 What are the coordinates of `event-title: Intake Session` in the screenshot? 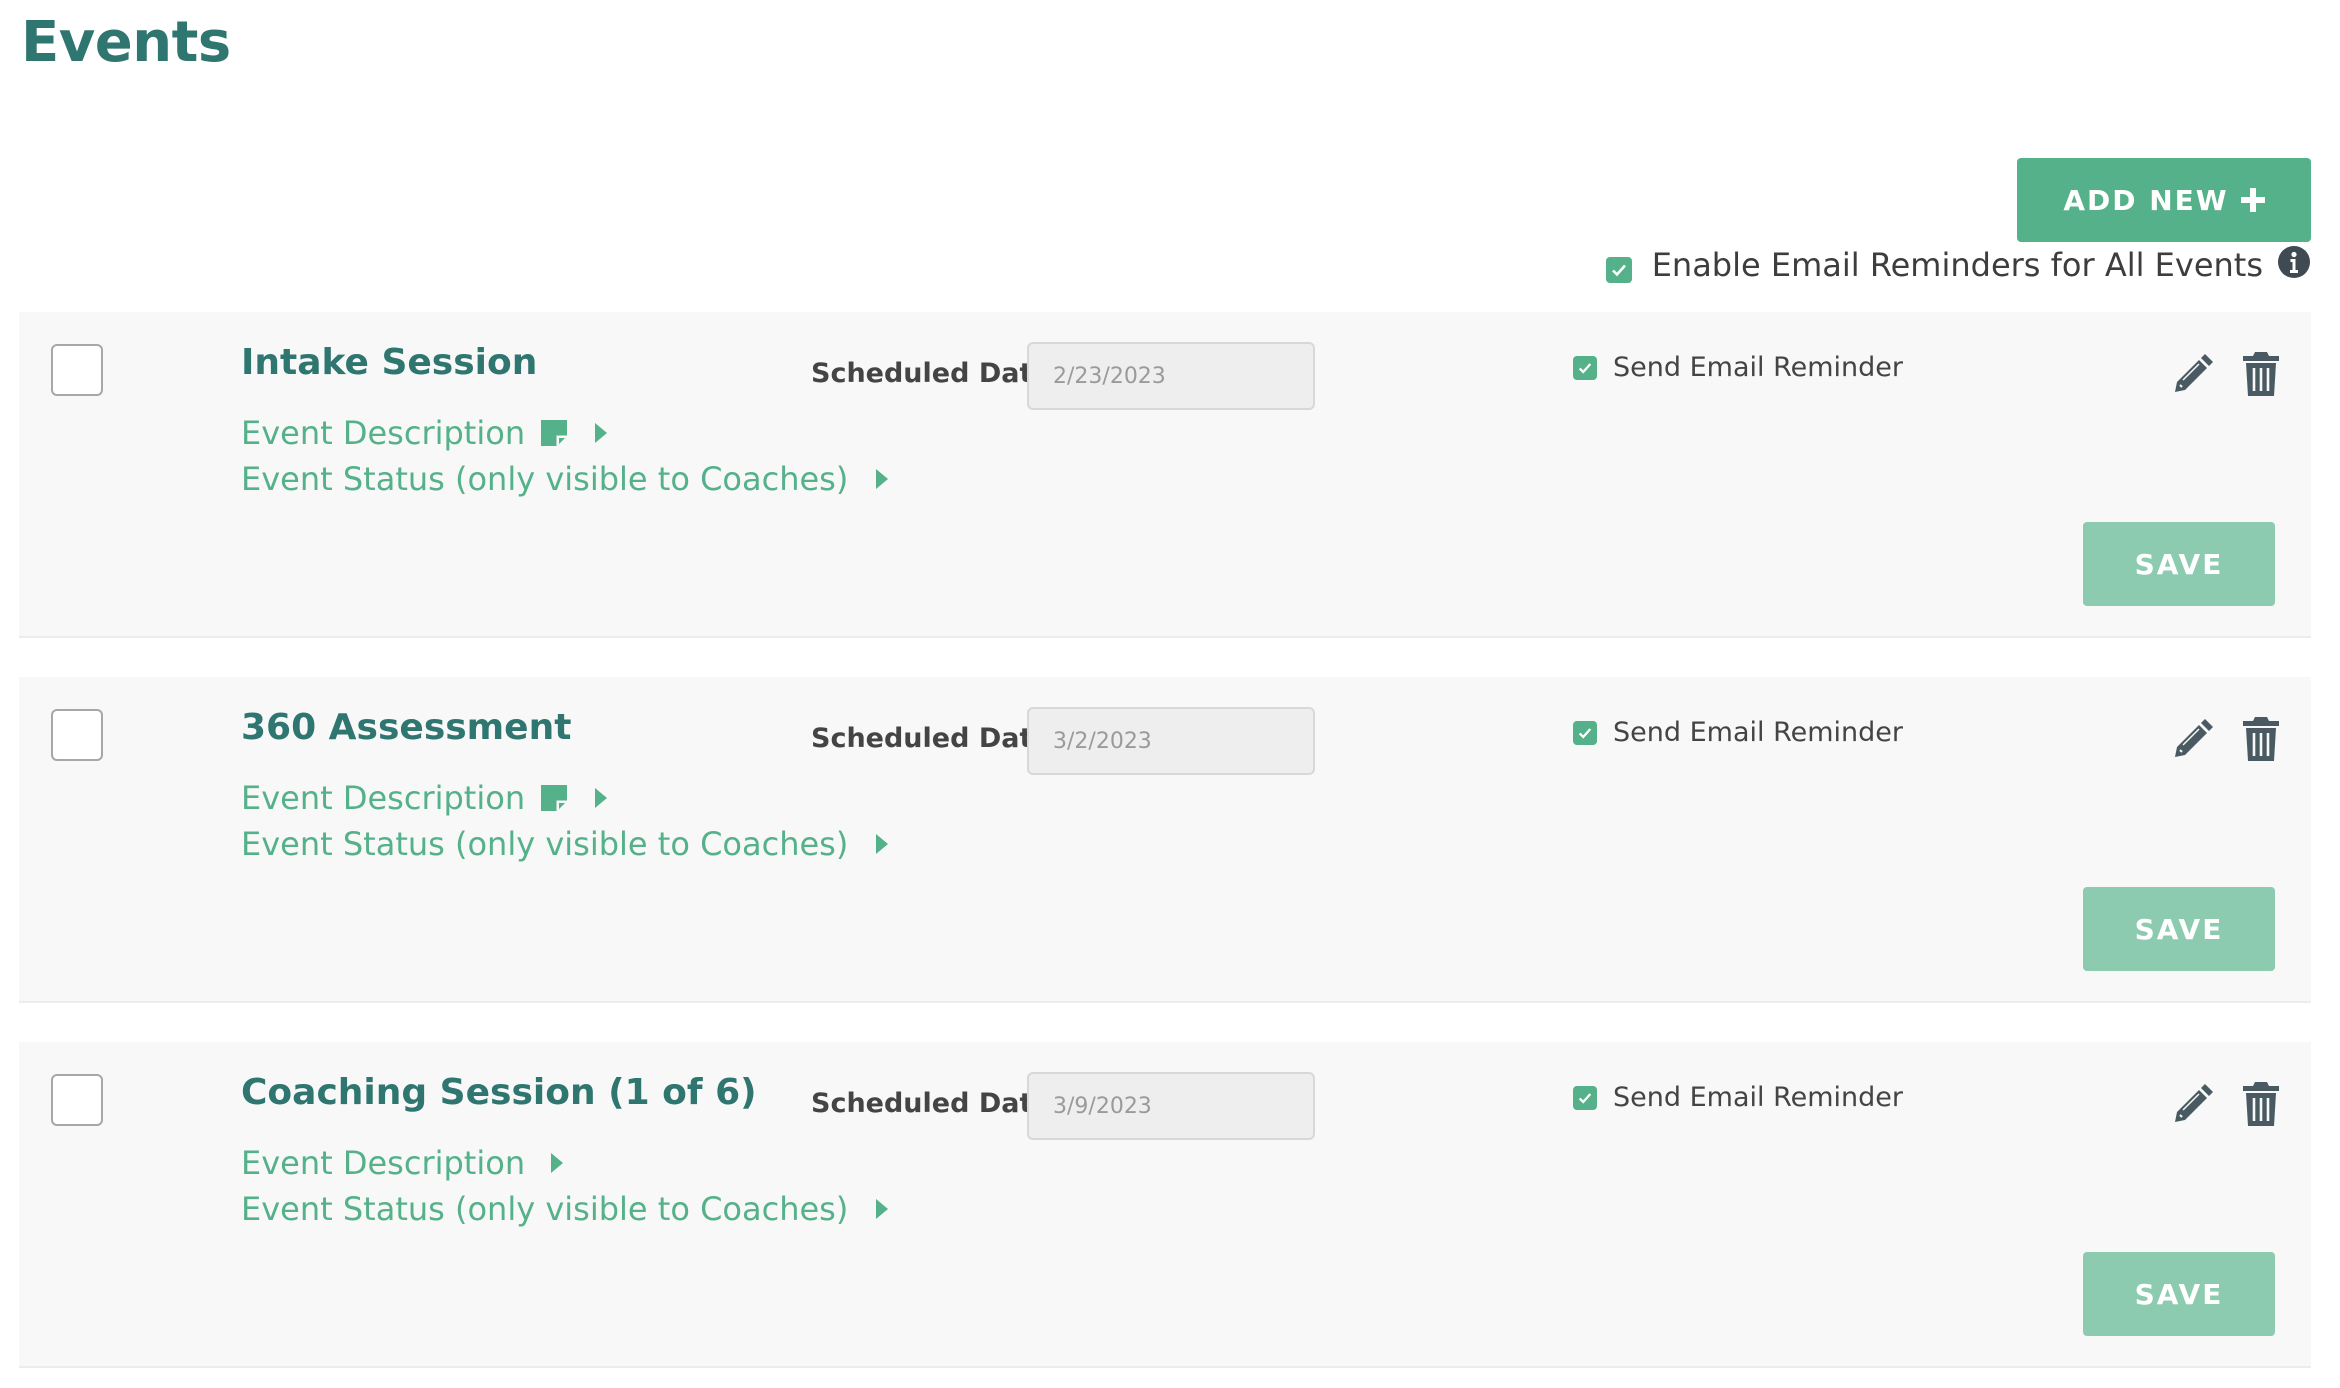 It's located at (389, 362).